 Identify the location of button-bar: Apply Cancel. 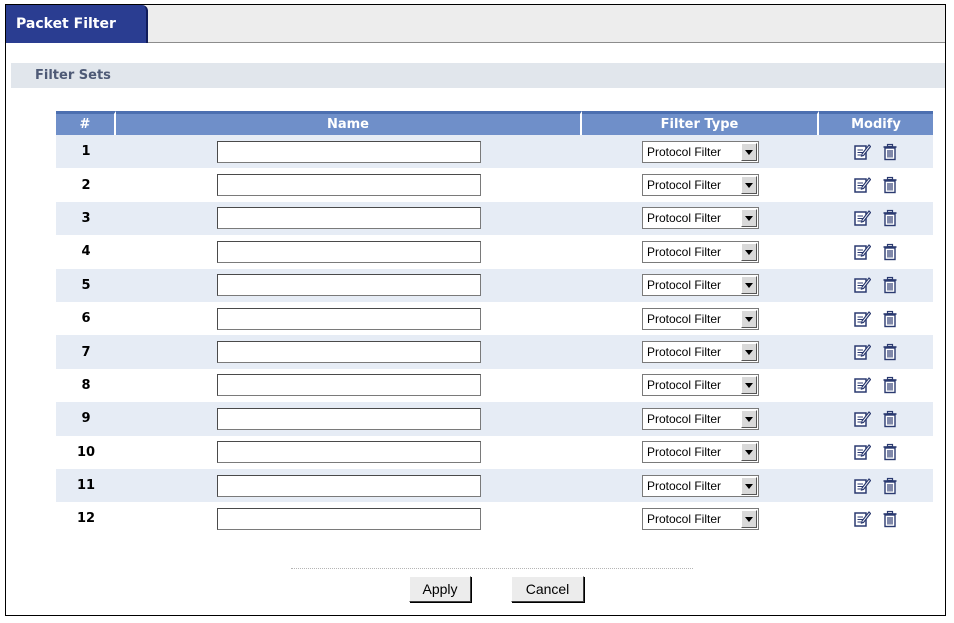
(492, 588).